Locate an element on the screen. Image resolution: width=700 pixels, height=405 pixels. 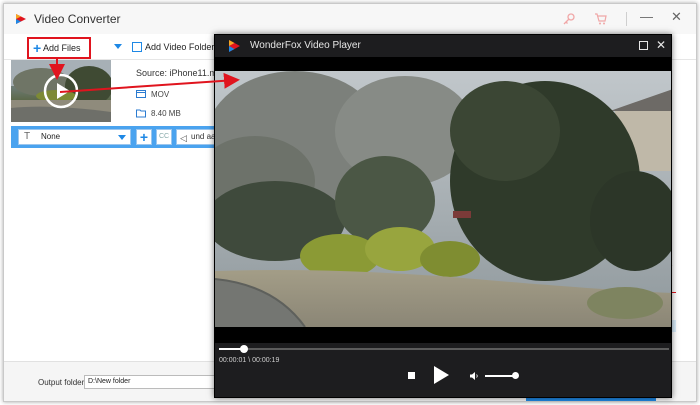
add-files-dropdown-icon is located at coordinates (118, 46).